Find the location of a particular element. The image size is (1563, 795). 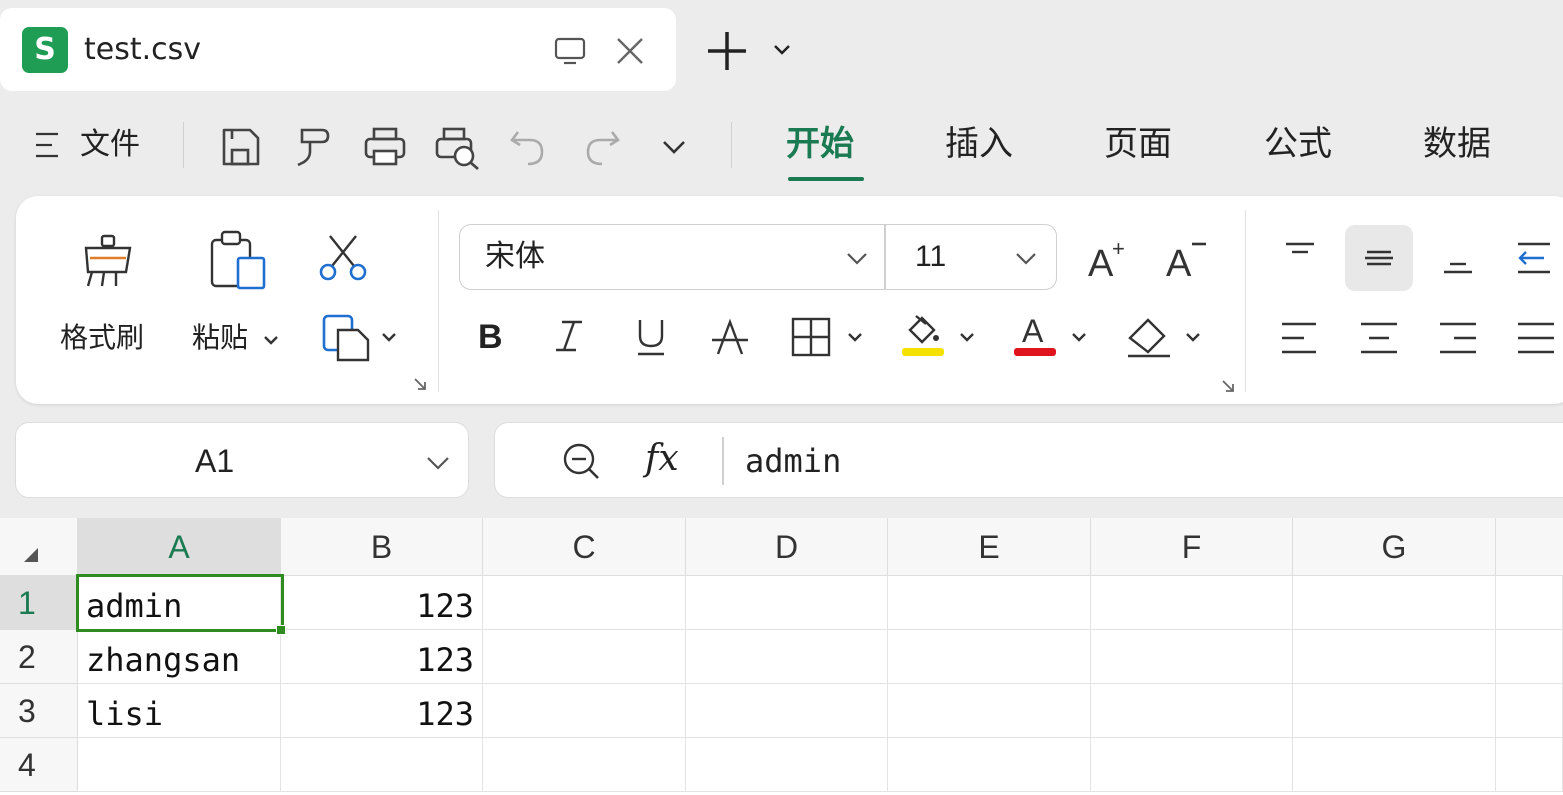

column-header-d: D is located at coordinates (787, 547).